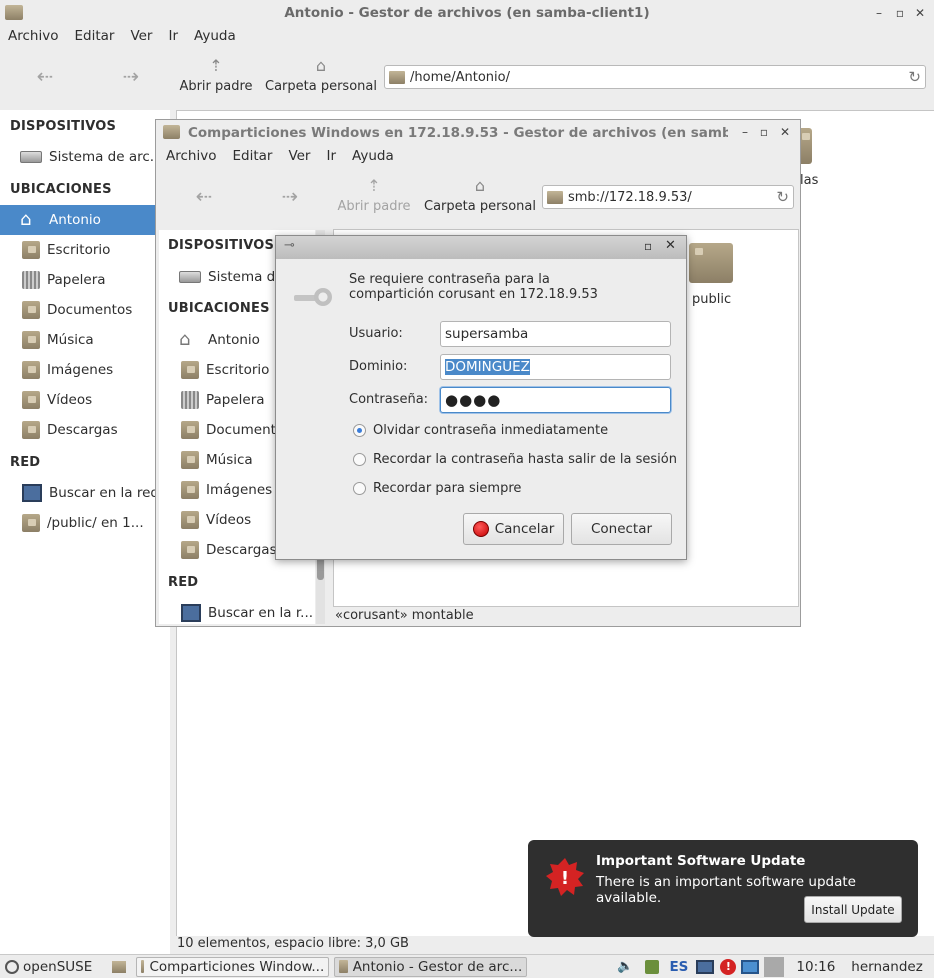 The image size is (934, 978). I want to click on samba-status-bar: «corusant» montable, so click(404, 615).